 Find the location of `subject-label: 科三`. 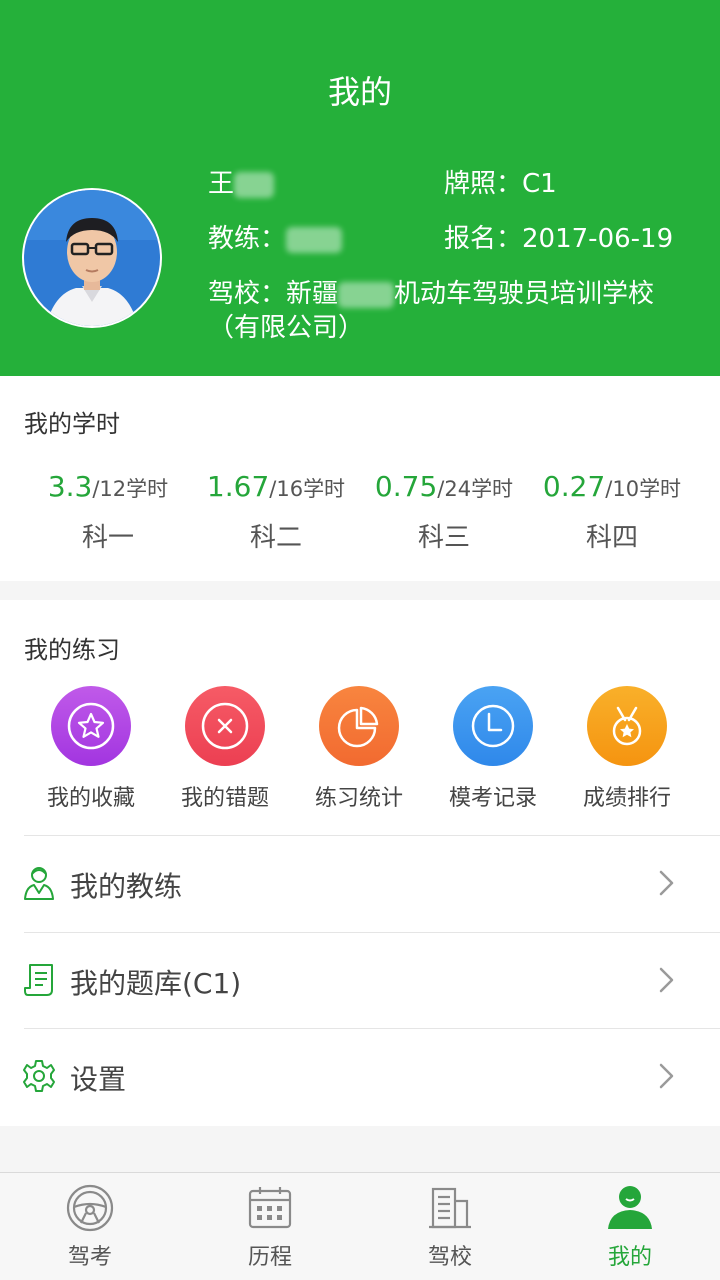

subject-label: 科三 is located at coordinates (443, 538).